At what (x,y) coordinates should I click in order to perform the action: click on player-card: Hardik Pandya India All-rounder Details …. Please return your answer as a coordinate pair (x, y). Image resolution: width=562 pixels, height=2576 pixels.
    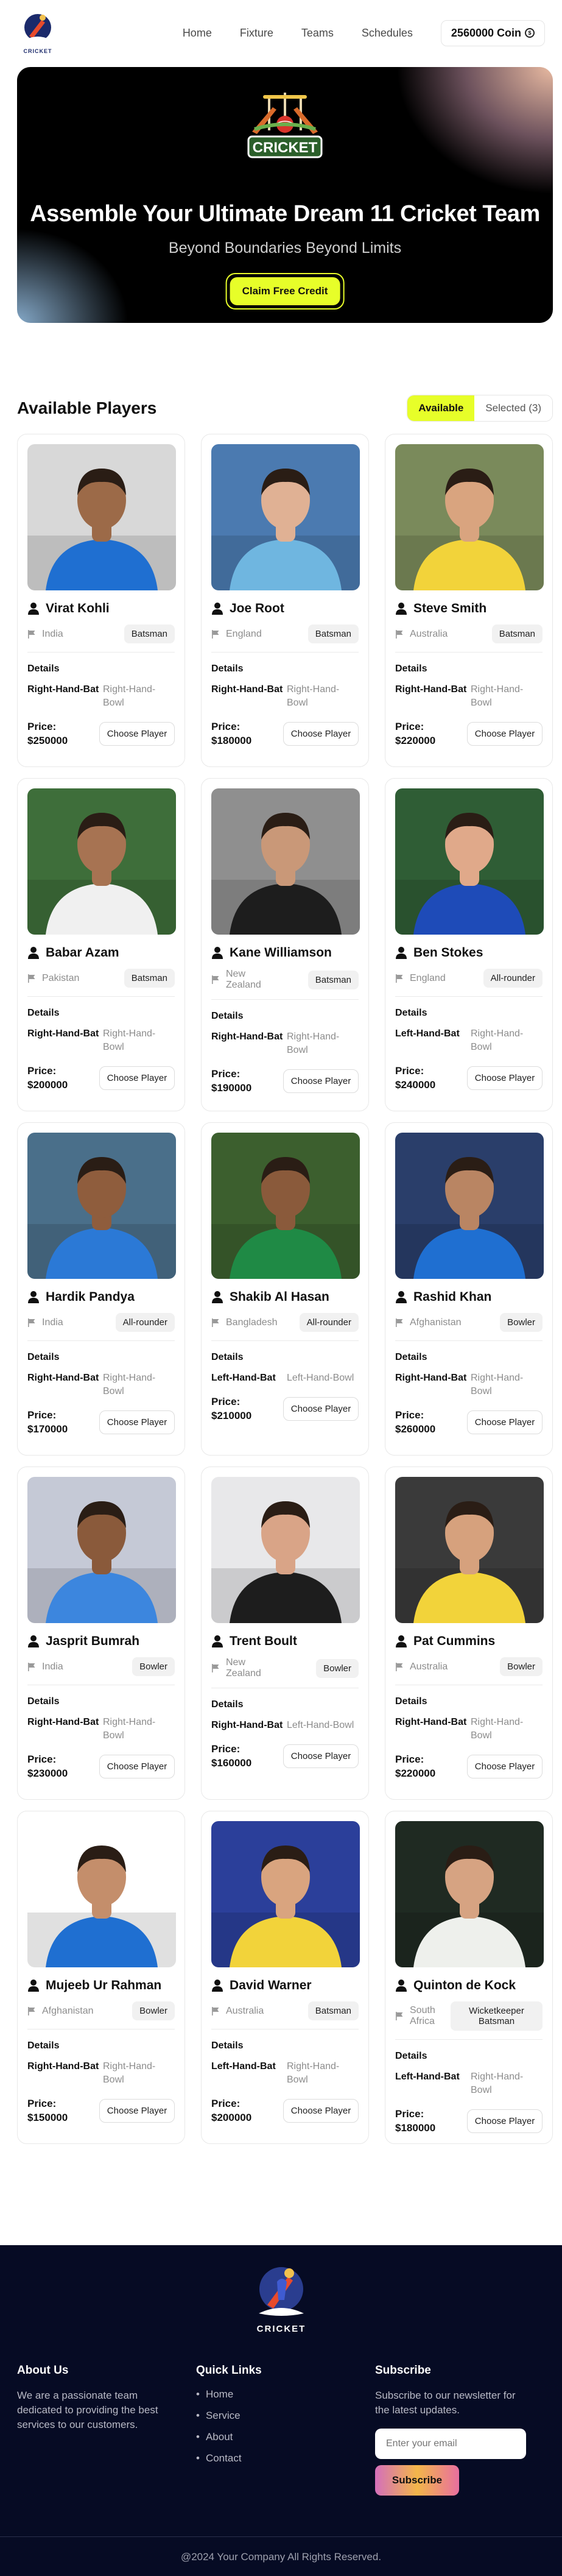
    Looking at the image, I should click on (101, 1289).